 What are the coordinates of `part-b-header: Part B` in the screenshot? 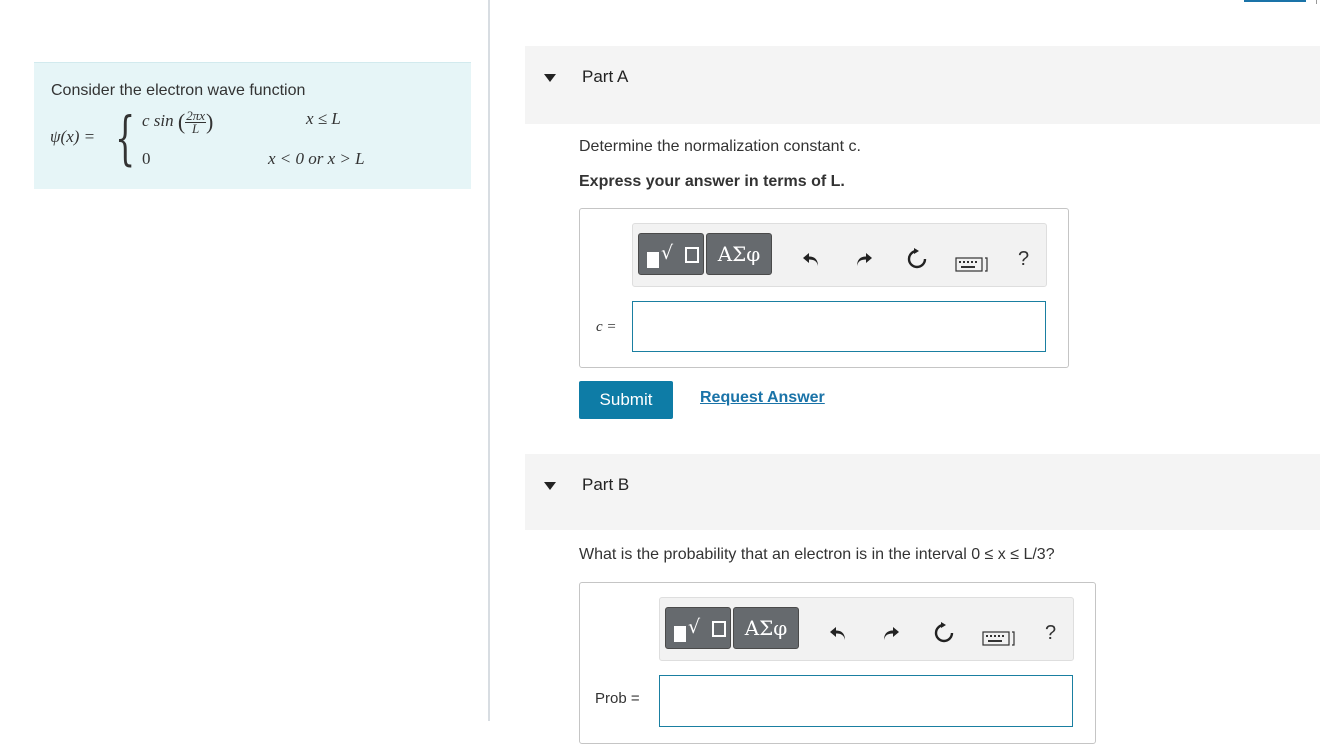 It's located at (922, 492).